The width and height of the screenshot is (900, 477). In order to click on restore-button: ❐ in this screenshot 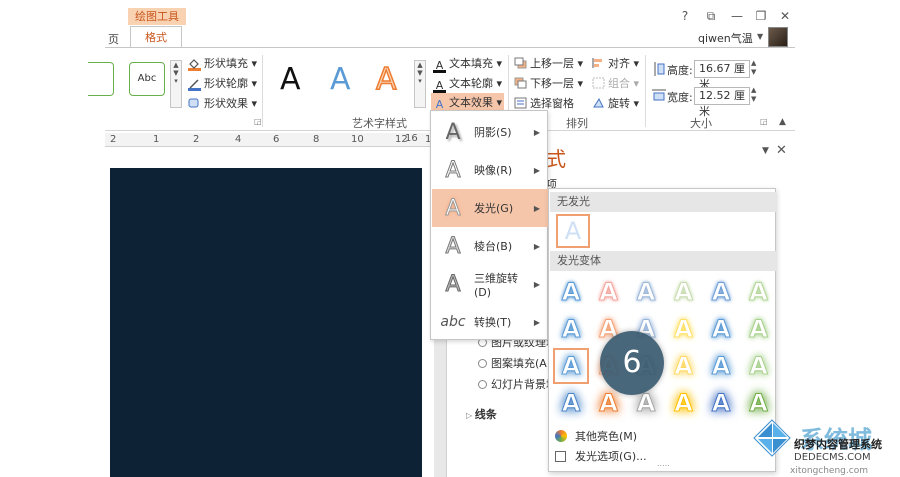, I will do `click(761, 16)`.